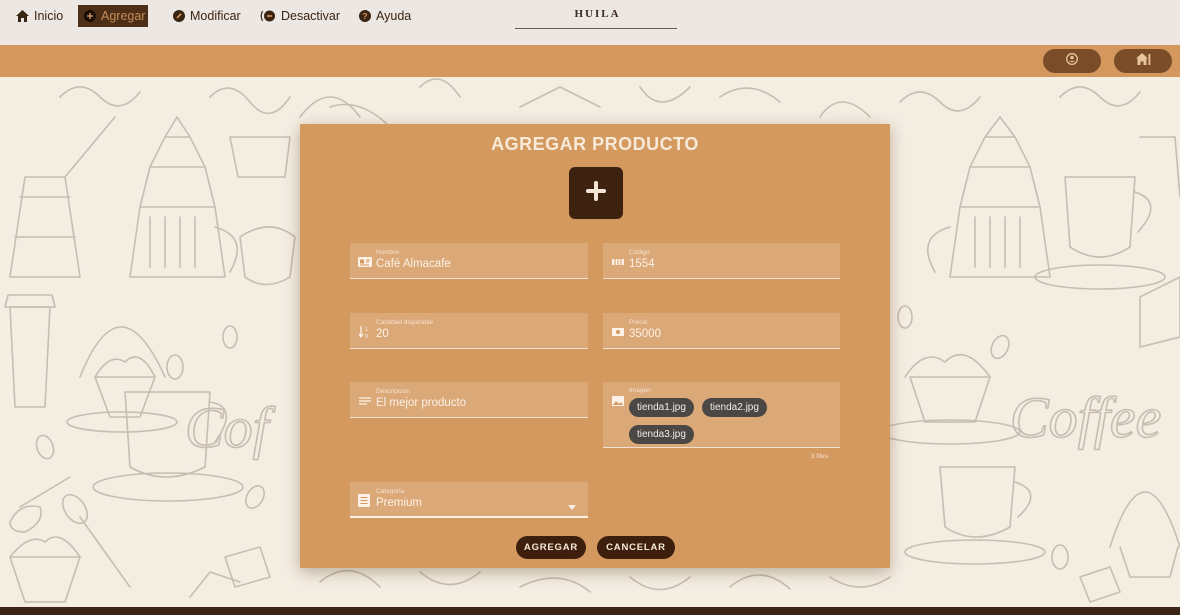  I want to click on cash-icon, so click(618, 331).